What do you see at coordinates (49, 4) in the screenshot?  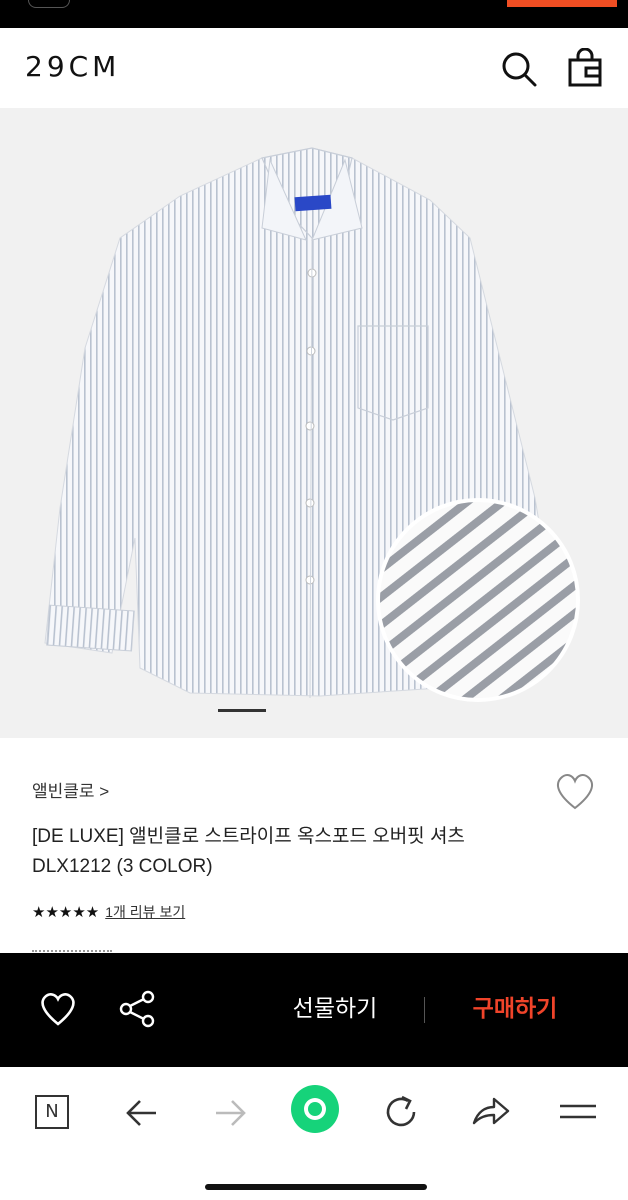 I see `status-indicator` at bounding box center [49, 4].